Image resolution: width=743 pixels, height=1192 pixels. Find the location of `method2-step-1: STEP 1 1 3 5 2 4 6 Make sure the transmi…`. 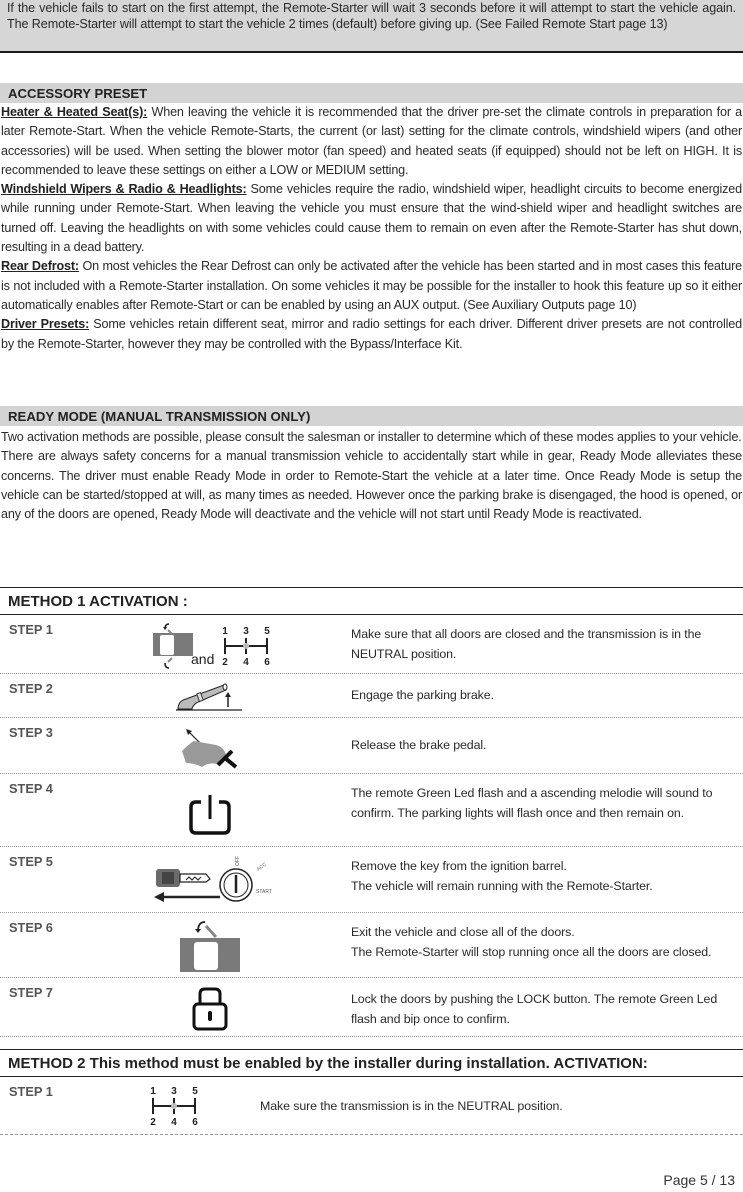

method2-step-1: STEP 1 1 3 5 2 4 6 Make sure the transmi… is located at coordinates (371, 1106).